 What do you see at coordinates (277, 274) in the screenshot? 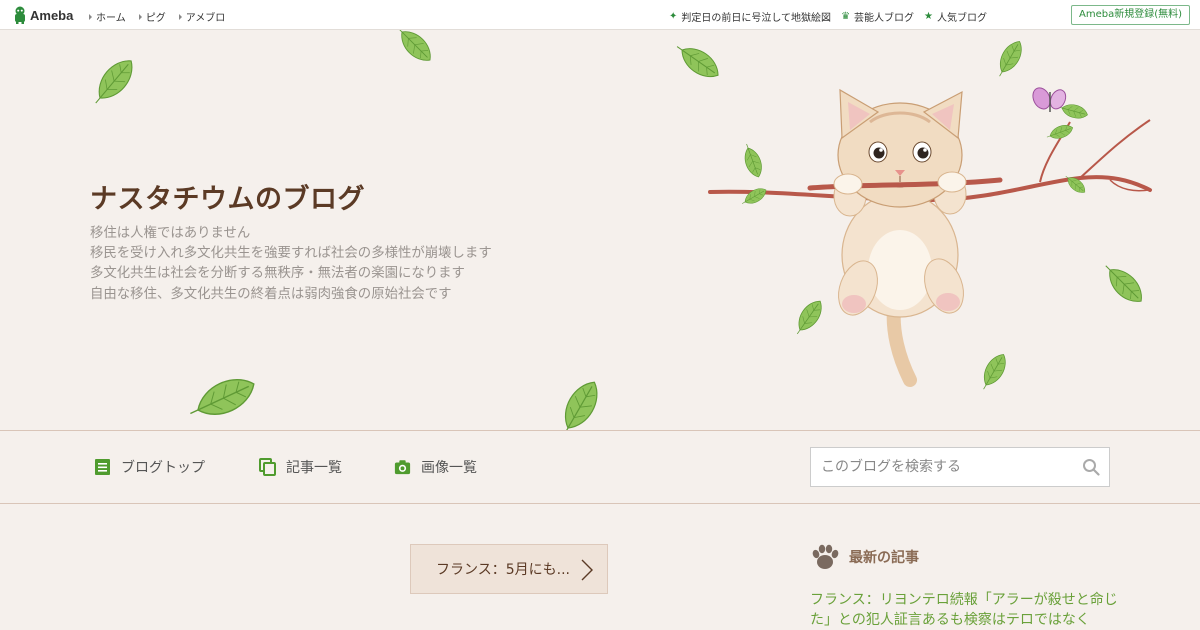
I see `blog-description-line: 多文化共生は社会を分断する無秩序・無法者の楽園になります` at bounding box center [277, 274].